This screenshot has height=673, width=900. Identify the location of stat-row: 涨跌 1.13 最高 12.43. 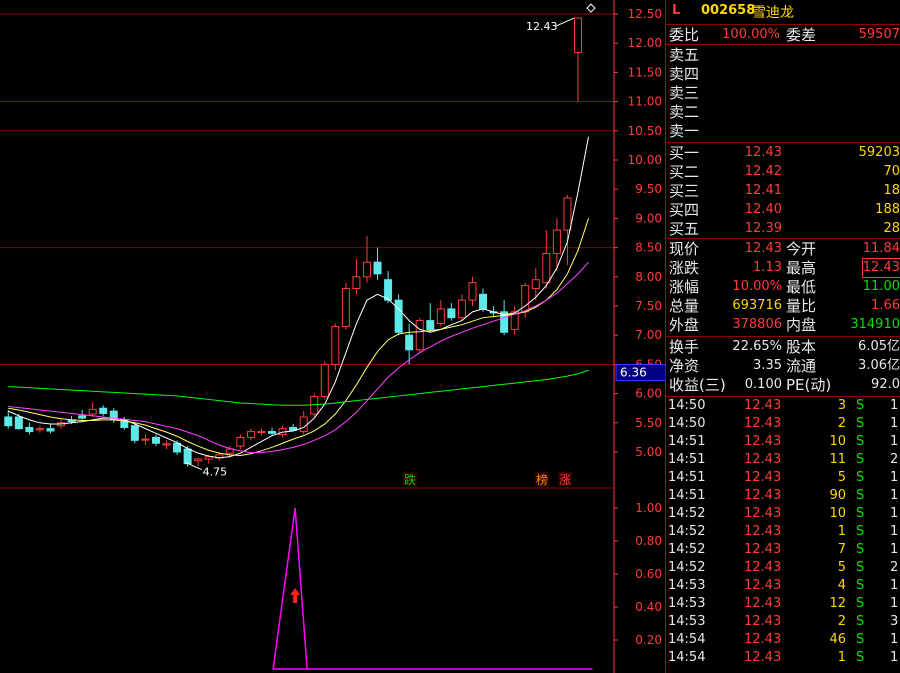
(783, 268).